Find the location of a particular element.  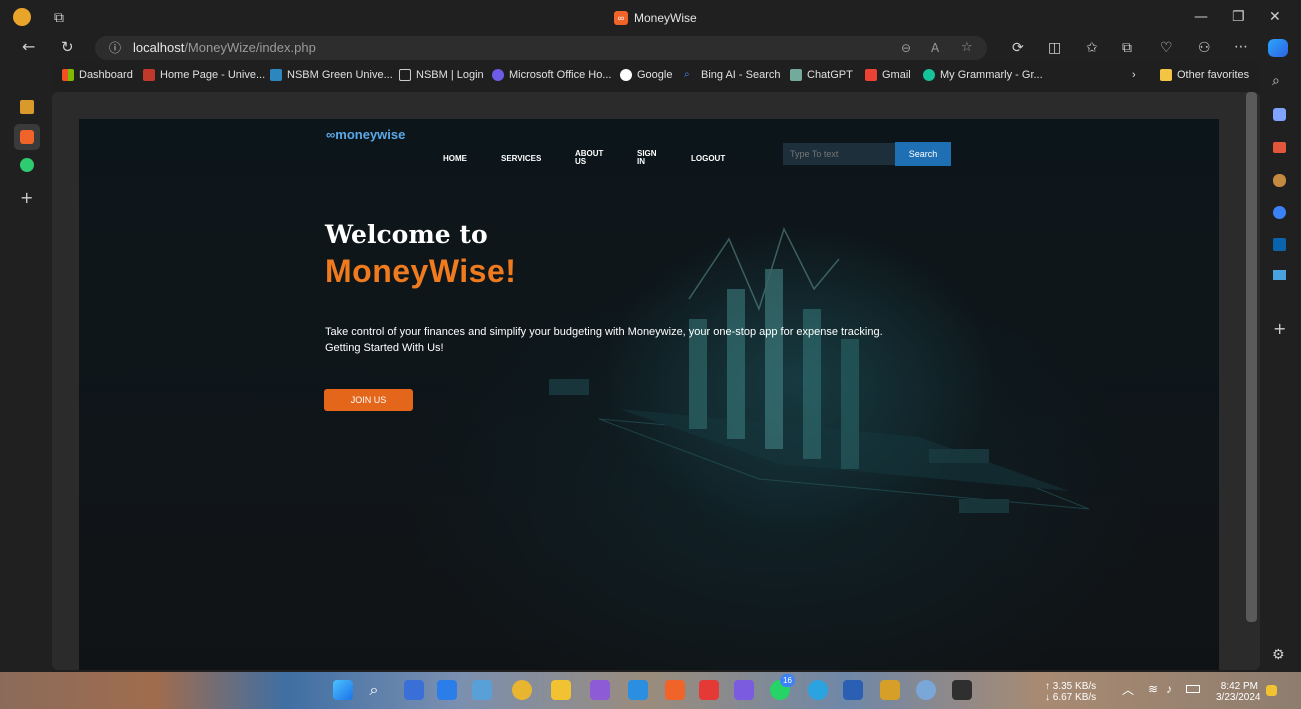

window-title: ∞ MoneyWise is located at coordinates (655, 18).